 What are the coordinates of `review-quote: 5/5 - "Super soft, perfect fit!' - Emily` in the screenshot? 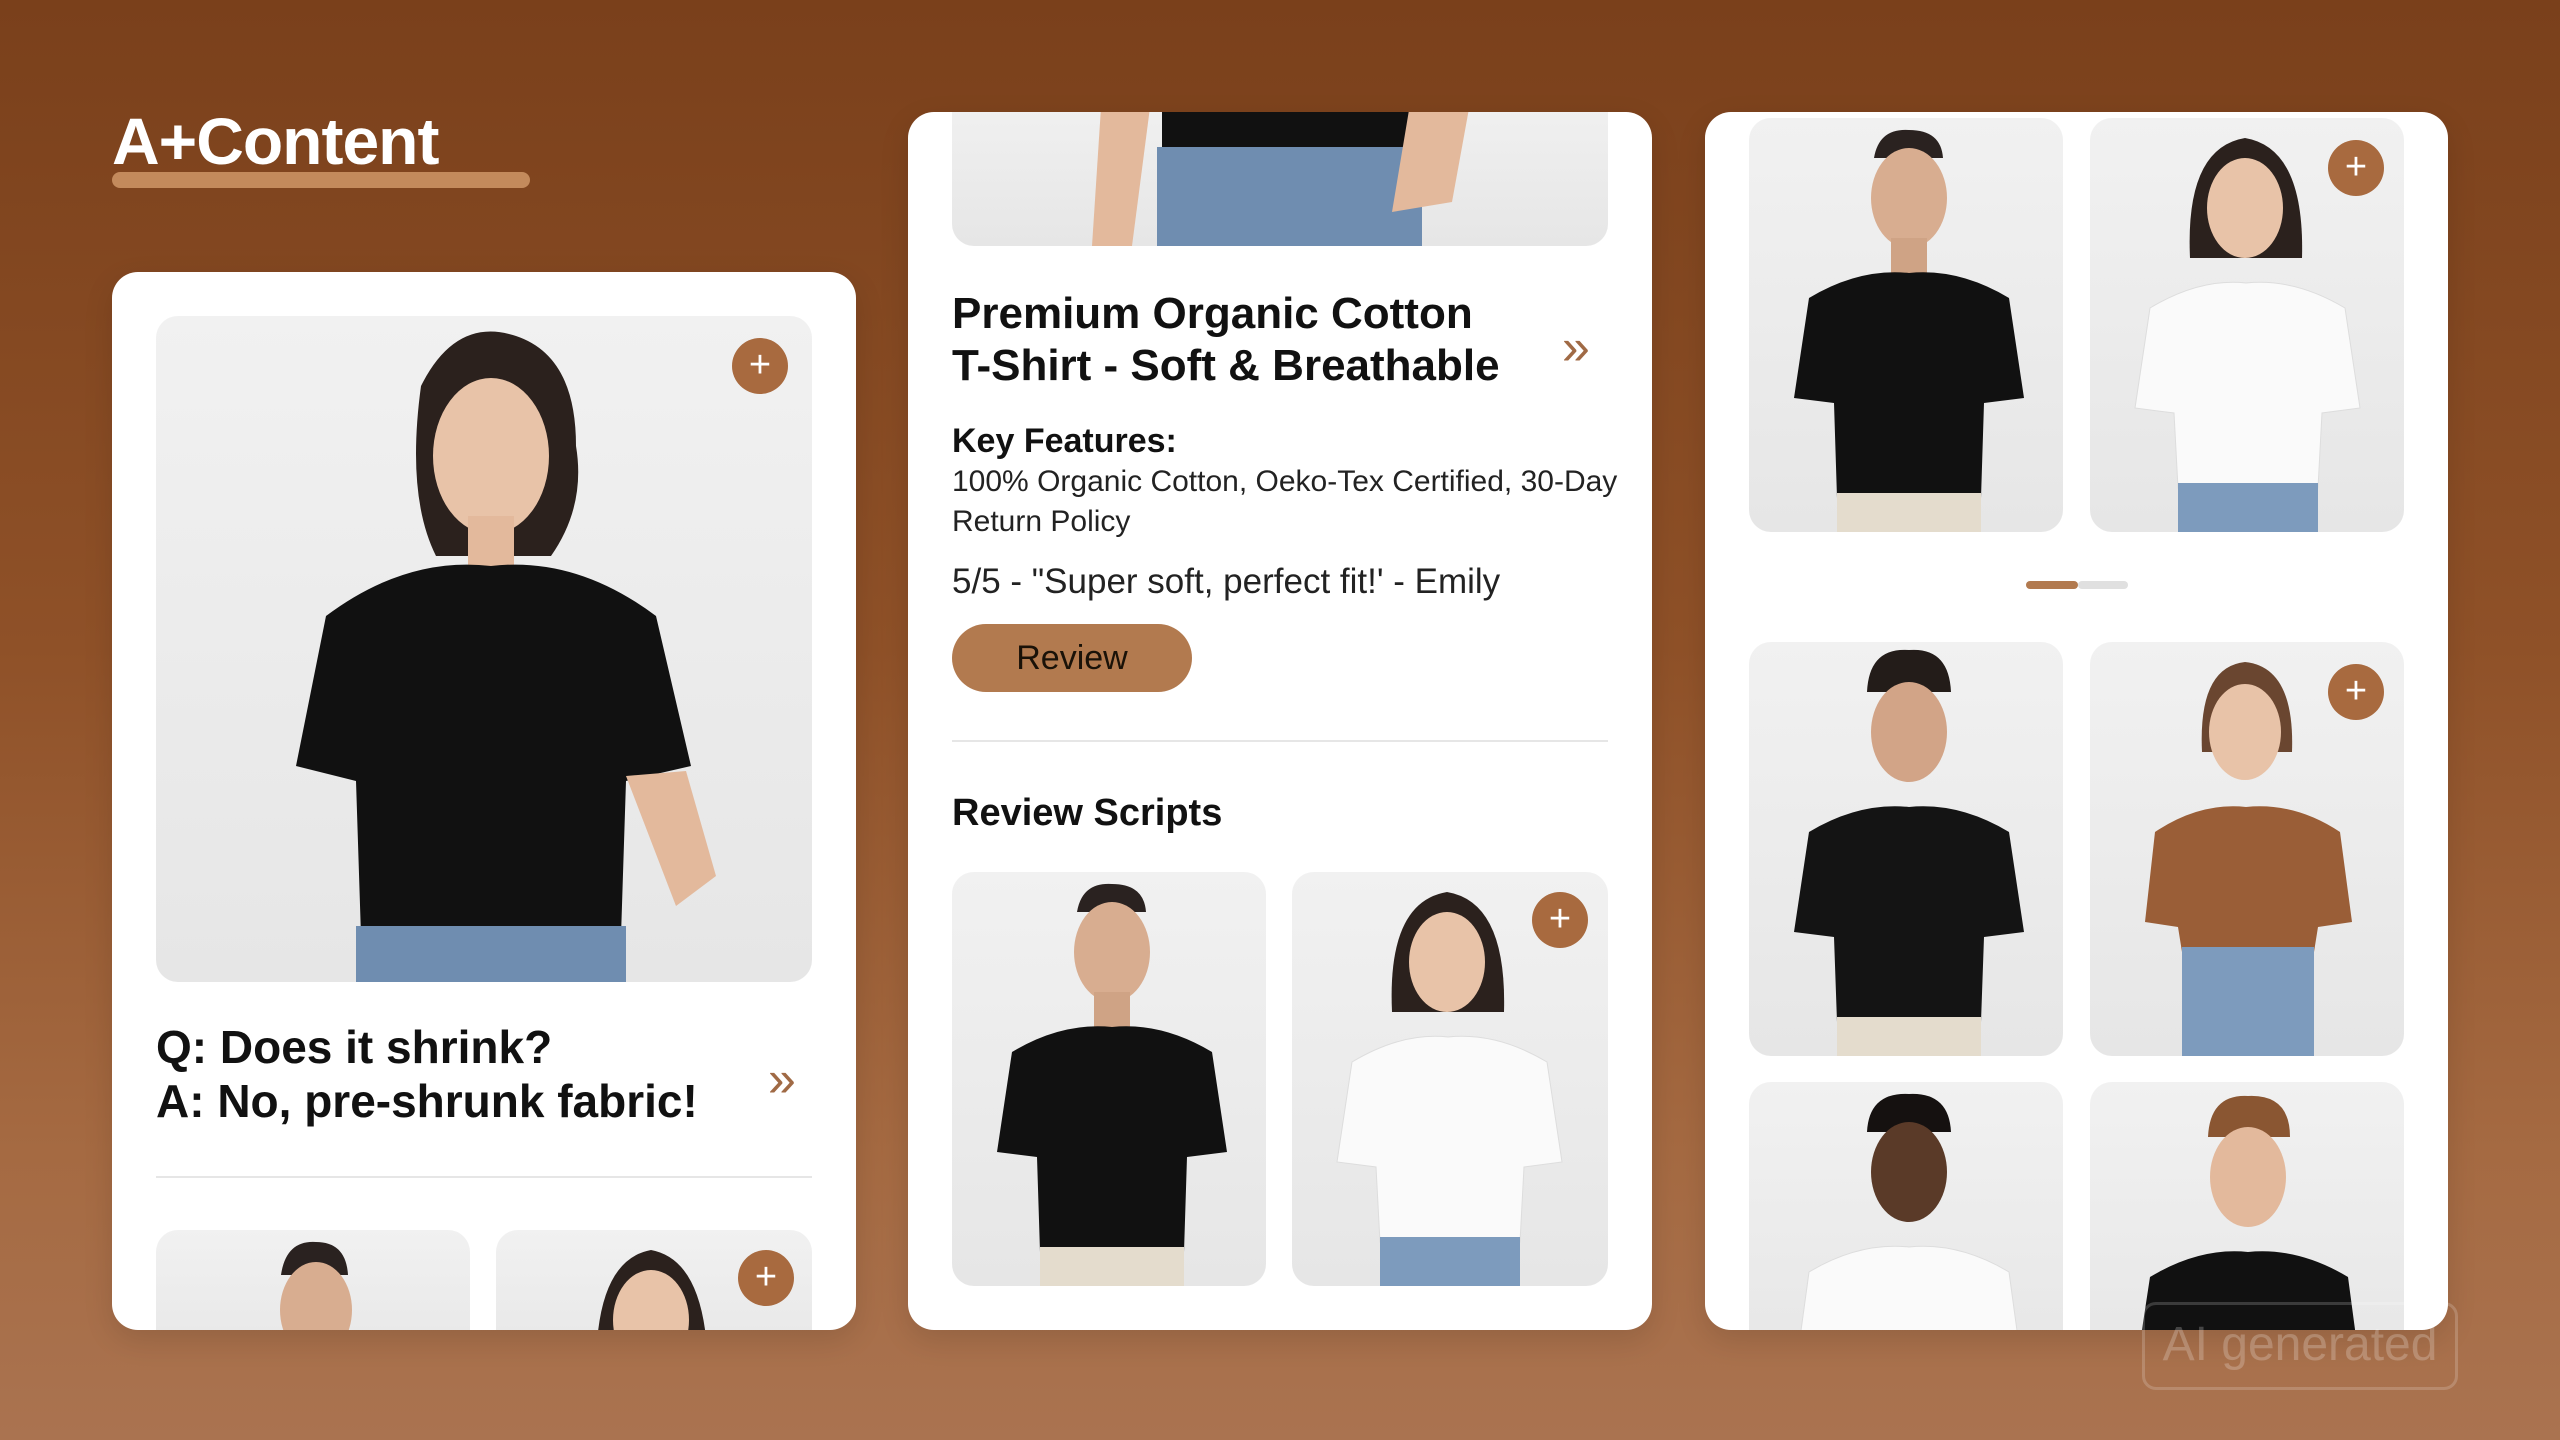 It's located at (1226, 581).